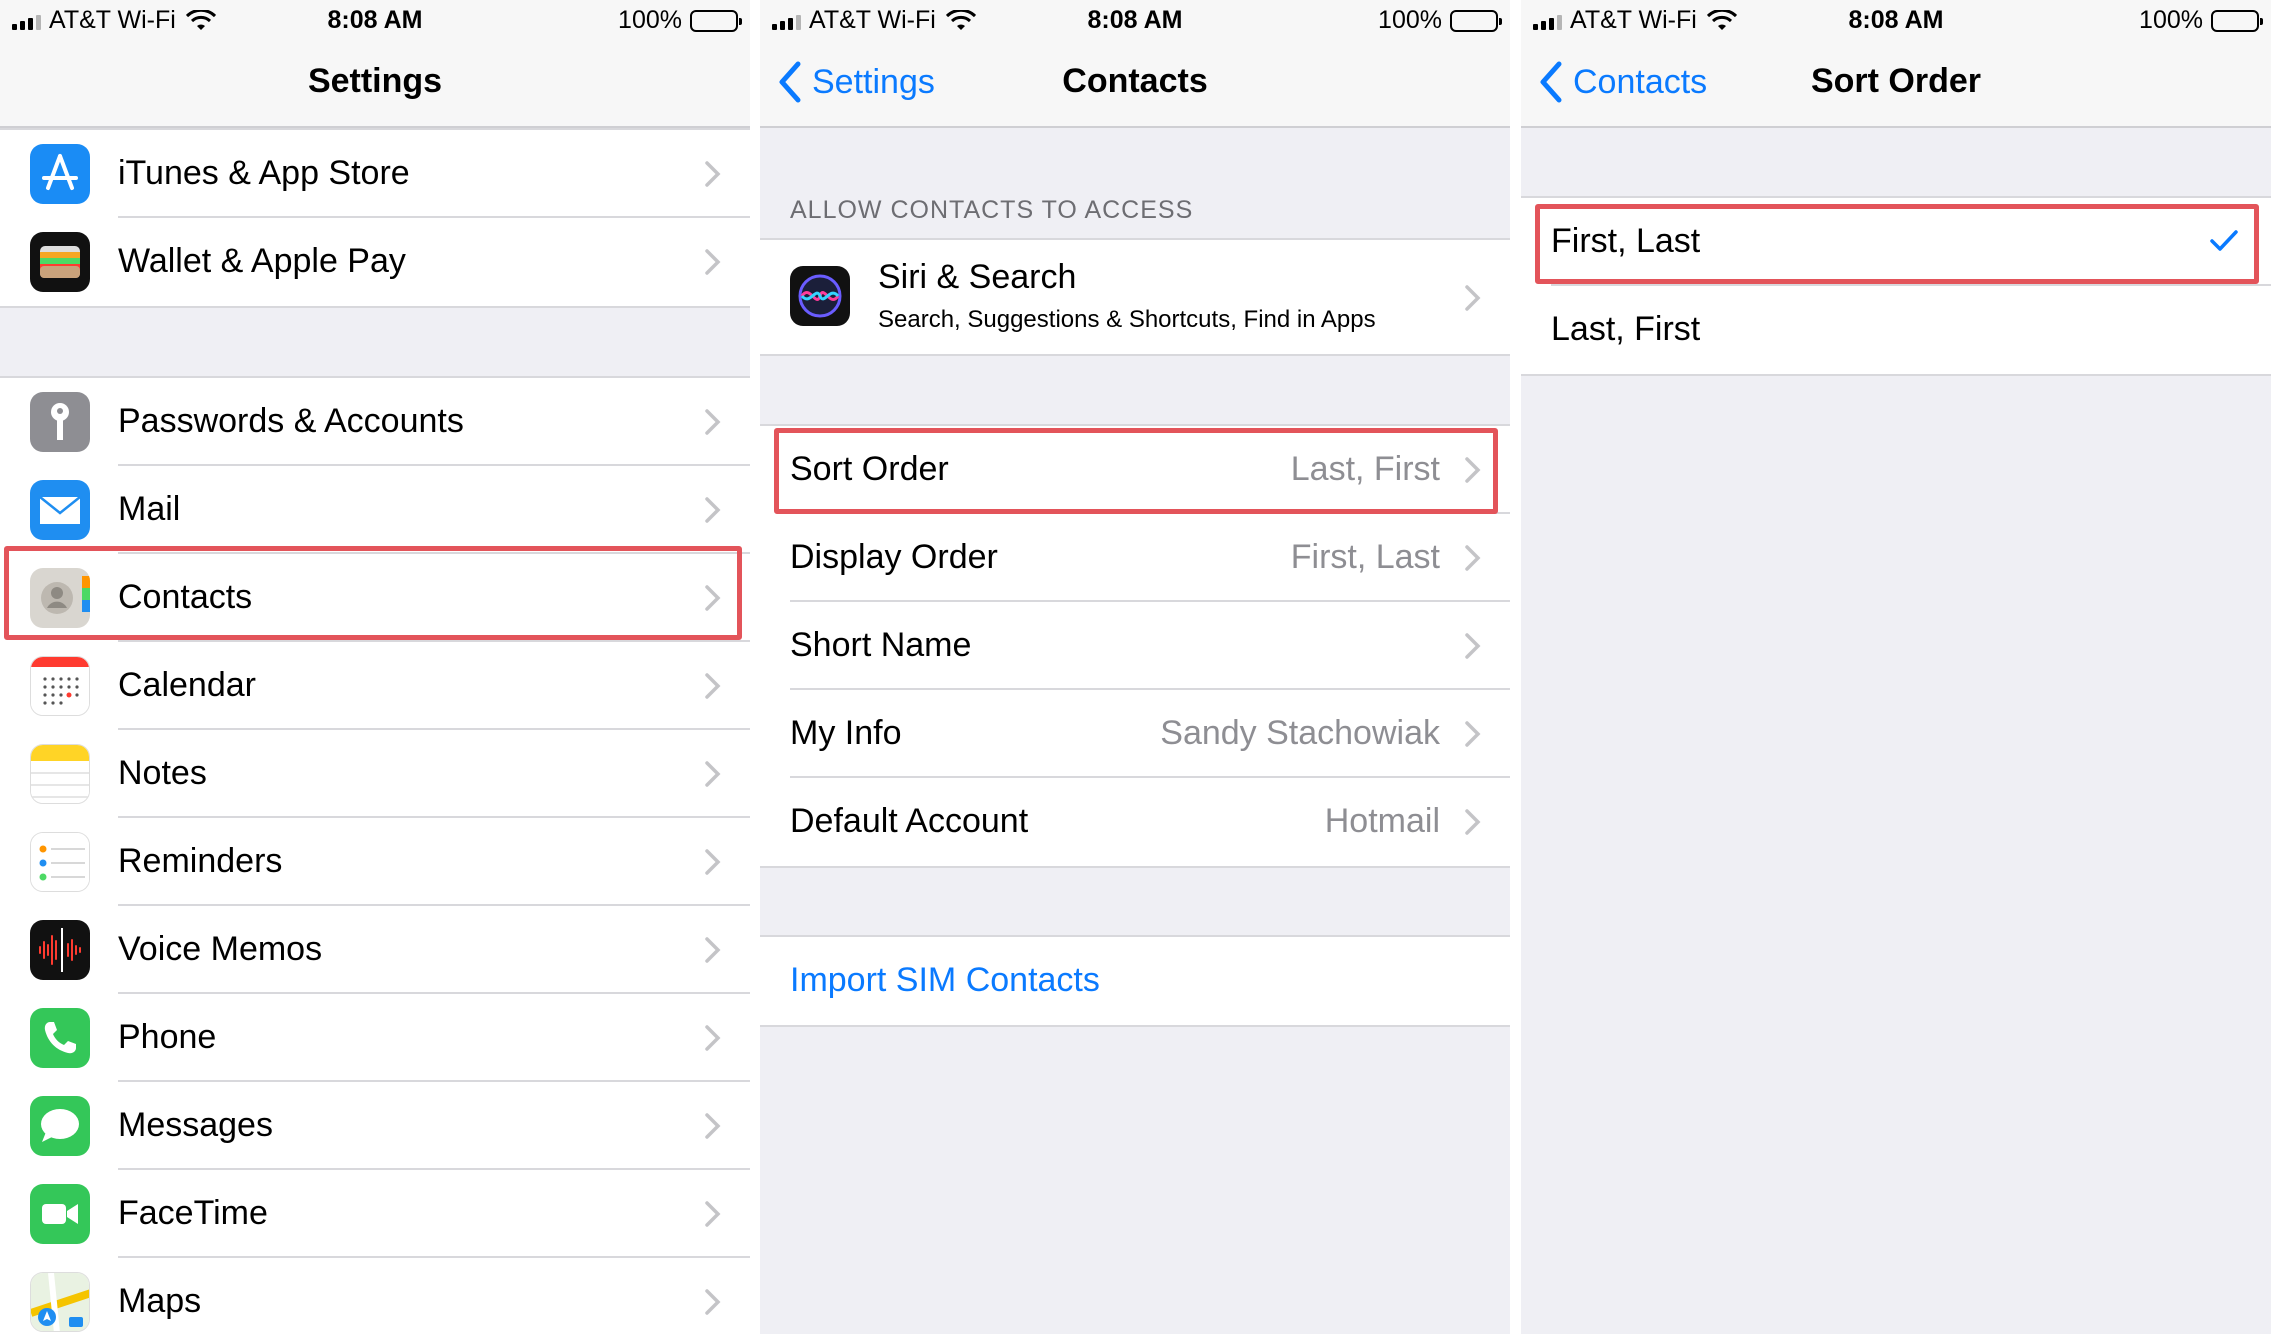 The image size is (2271, 1334). What do you see at coordinates (200, 861) in the screenshot?
I see `row-label: Reminders` at bounding box center [200, 861].